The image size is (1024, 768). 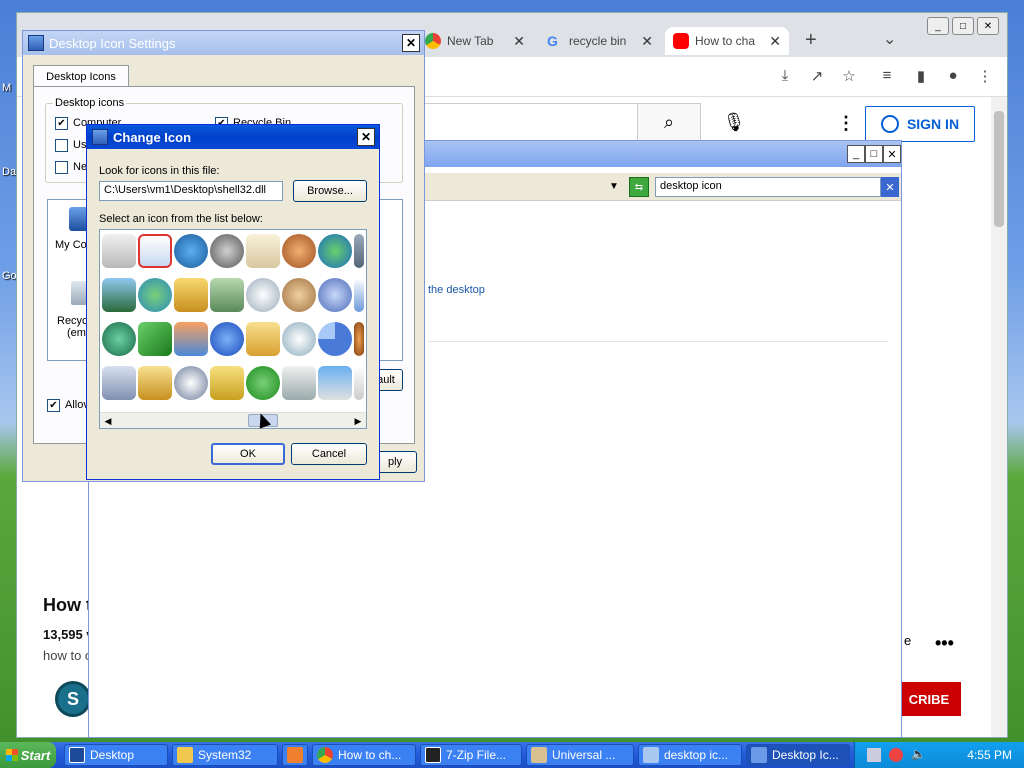 What do you see at coordinates (299, 295) in the screenshot?
I see `paint-icon` at bounding box center [299, 295].